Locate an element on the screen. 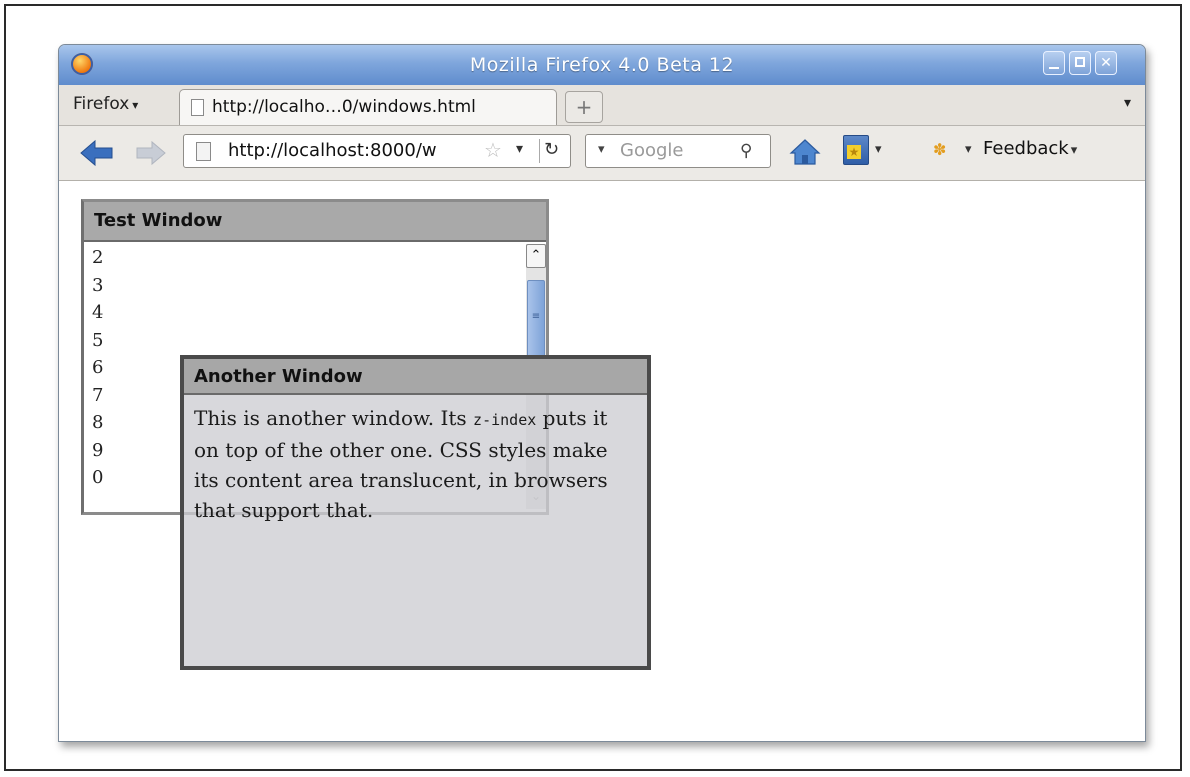  list-item: 0 is located at coordinates (98, 477).